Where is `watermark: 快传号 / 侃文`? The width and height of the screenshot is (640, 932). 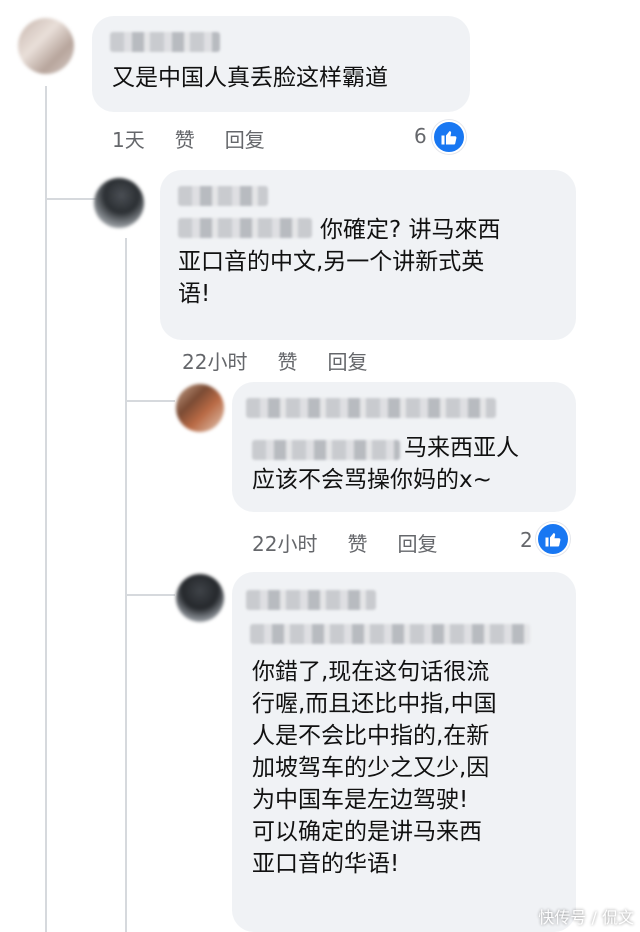 watermark: 快传号 / 侃文 is located at coordinates (586, 917).